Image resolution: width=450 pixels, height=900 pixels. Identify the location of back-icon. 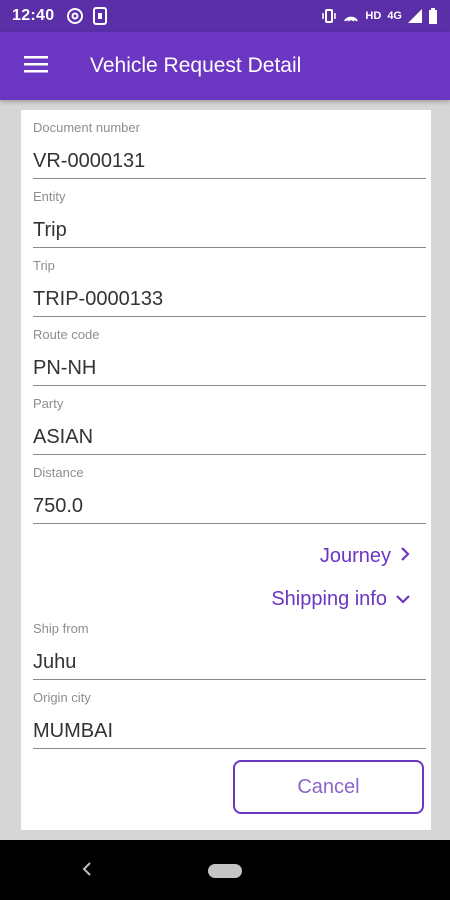
(87, 871).